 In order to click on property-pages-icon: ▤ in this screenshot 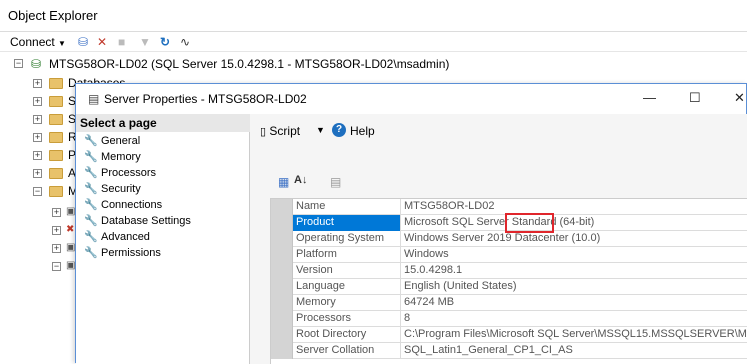, I will do `click(335, 182)`.